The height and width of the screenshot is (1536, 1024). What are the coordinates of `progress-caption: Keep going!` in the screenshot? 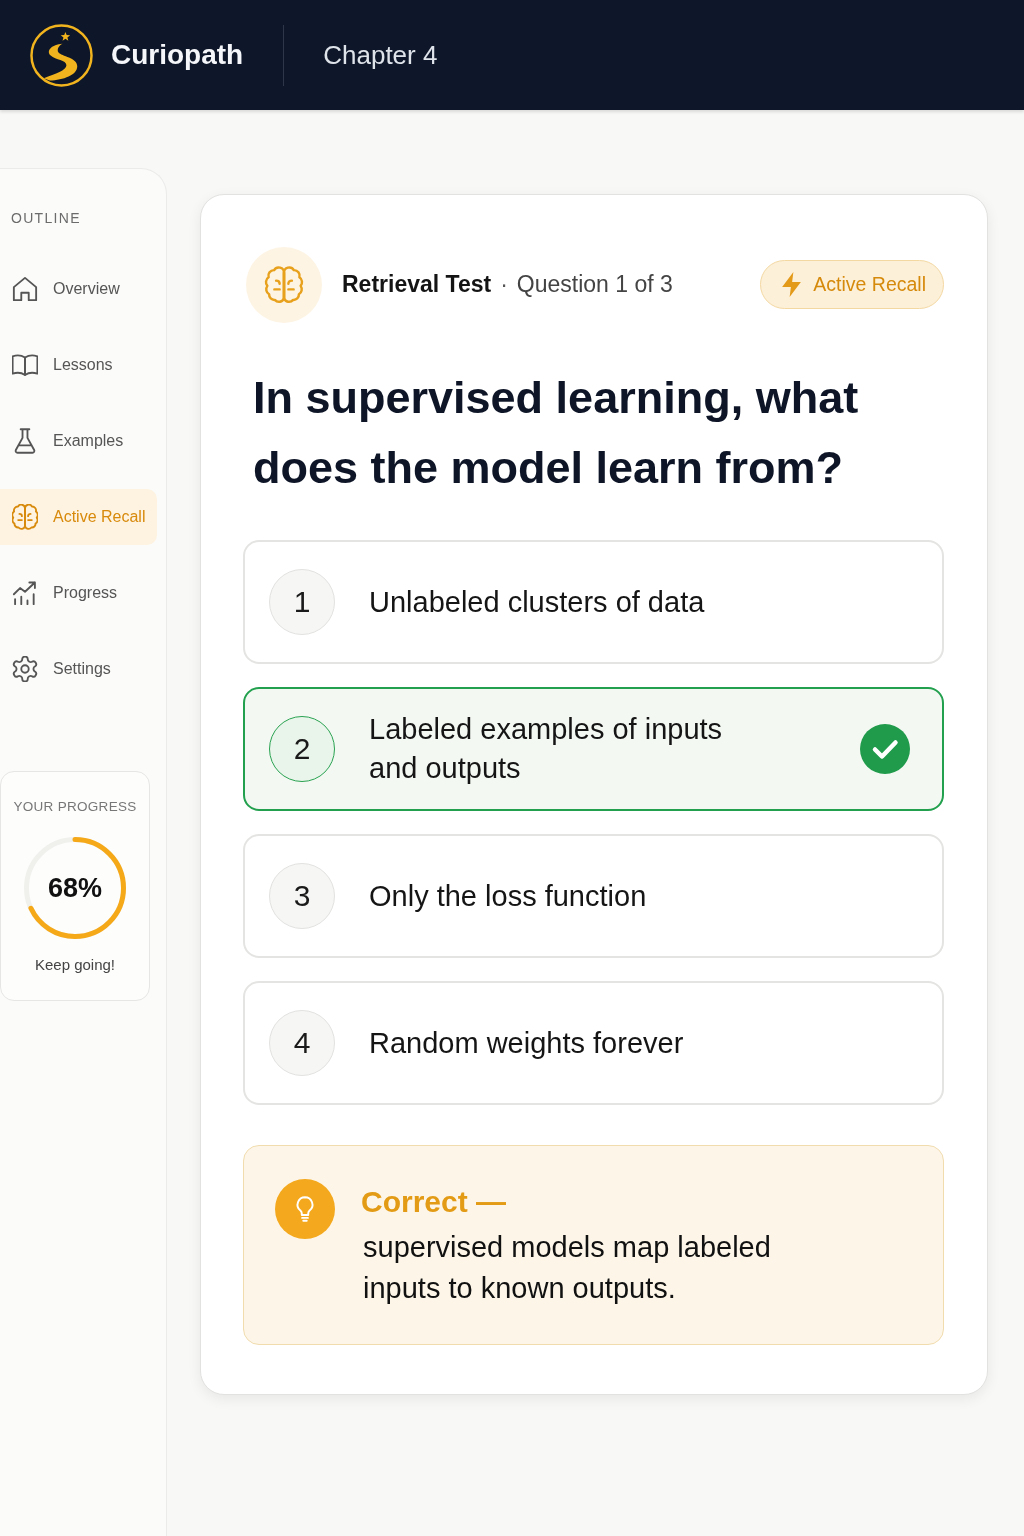 It's located at (75, 965).